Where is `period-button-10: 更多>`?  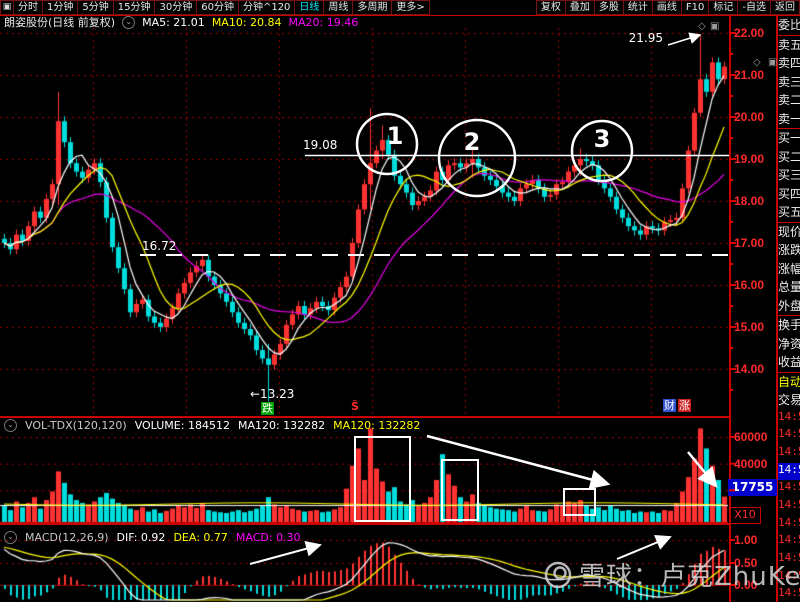
period-button-10: 更多> is located at coordinates (410, 7).